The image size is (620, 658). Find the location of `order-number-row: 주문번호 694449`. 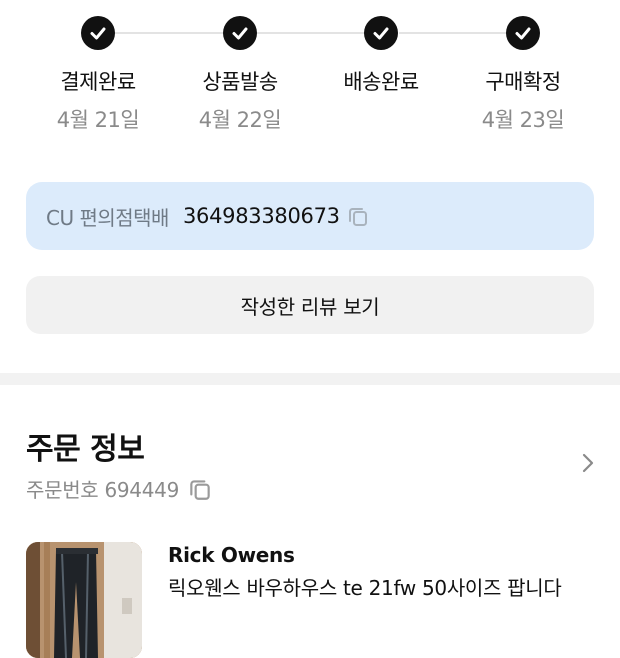

order-number-row: 주문번호 694449 is located at coordinates (119, 488).